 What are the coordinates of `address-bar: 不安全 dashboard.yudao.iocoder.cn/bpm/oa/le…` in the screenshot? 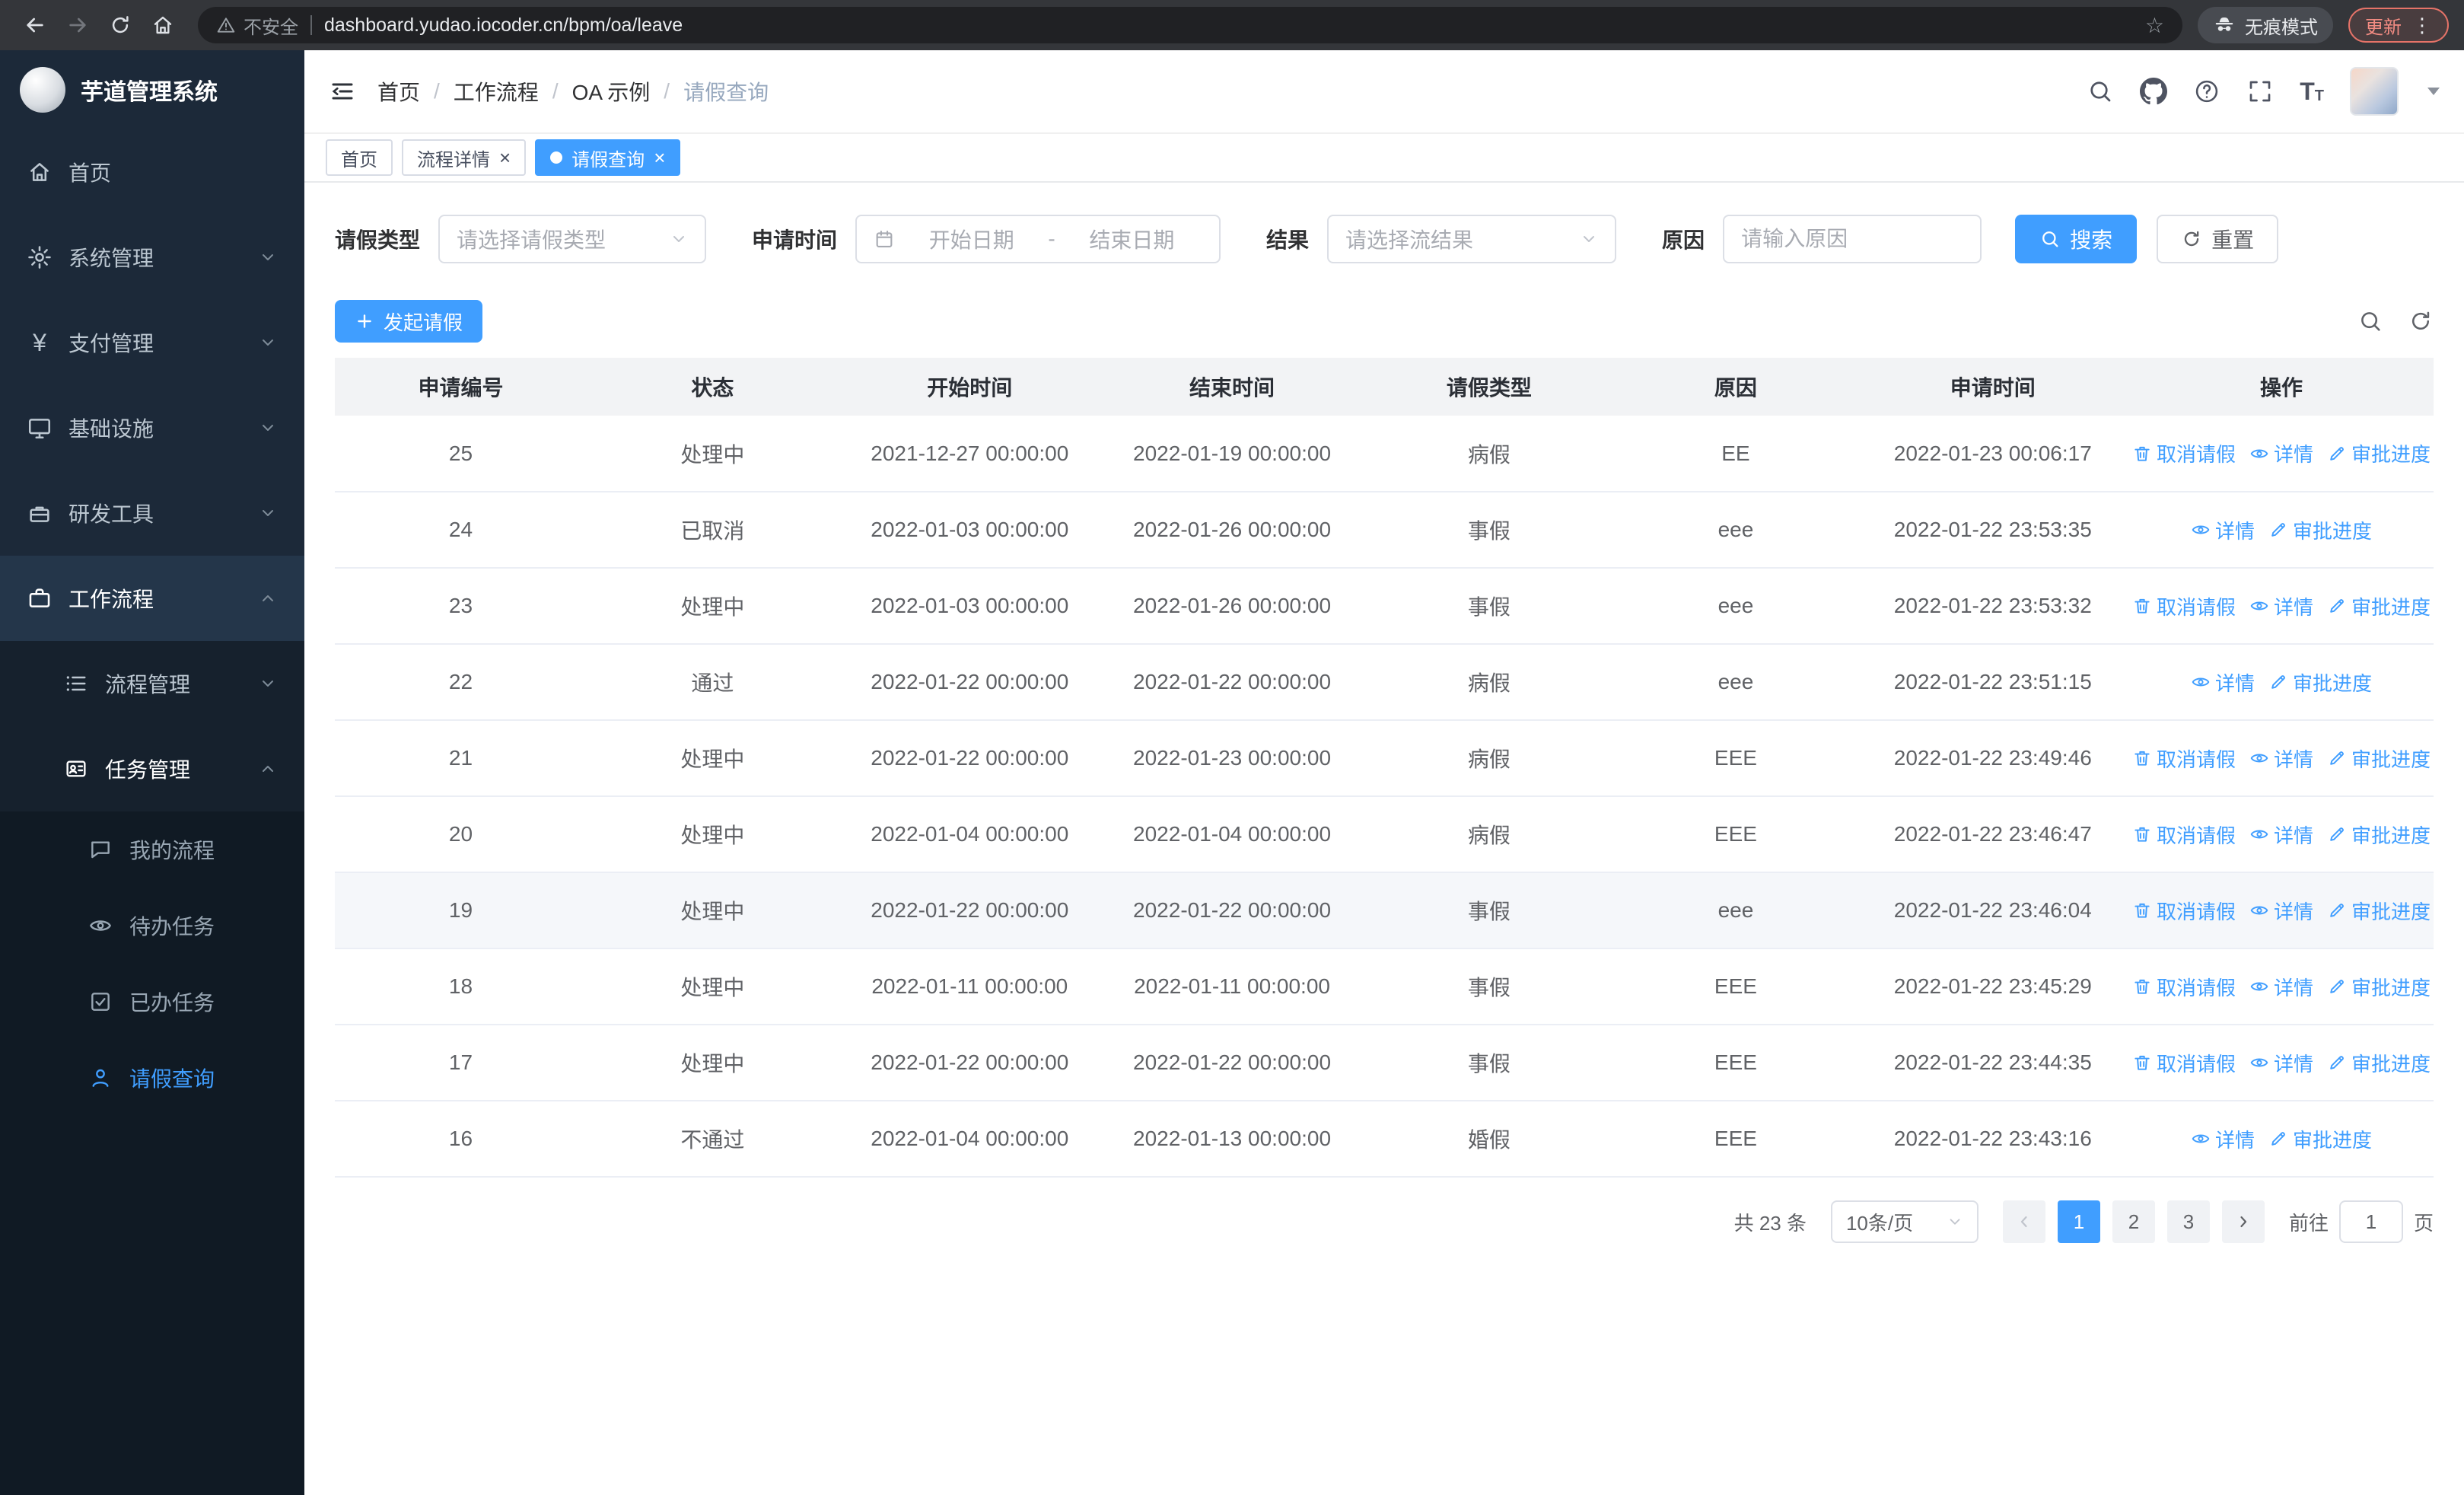 It's located at (1190, 25).